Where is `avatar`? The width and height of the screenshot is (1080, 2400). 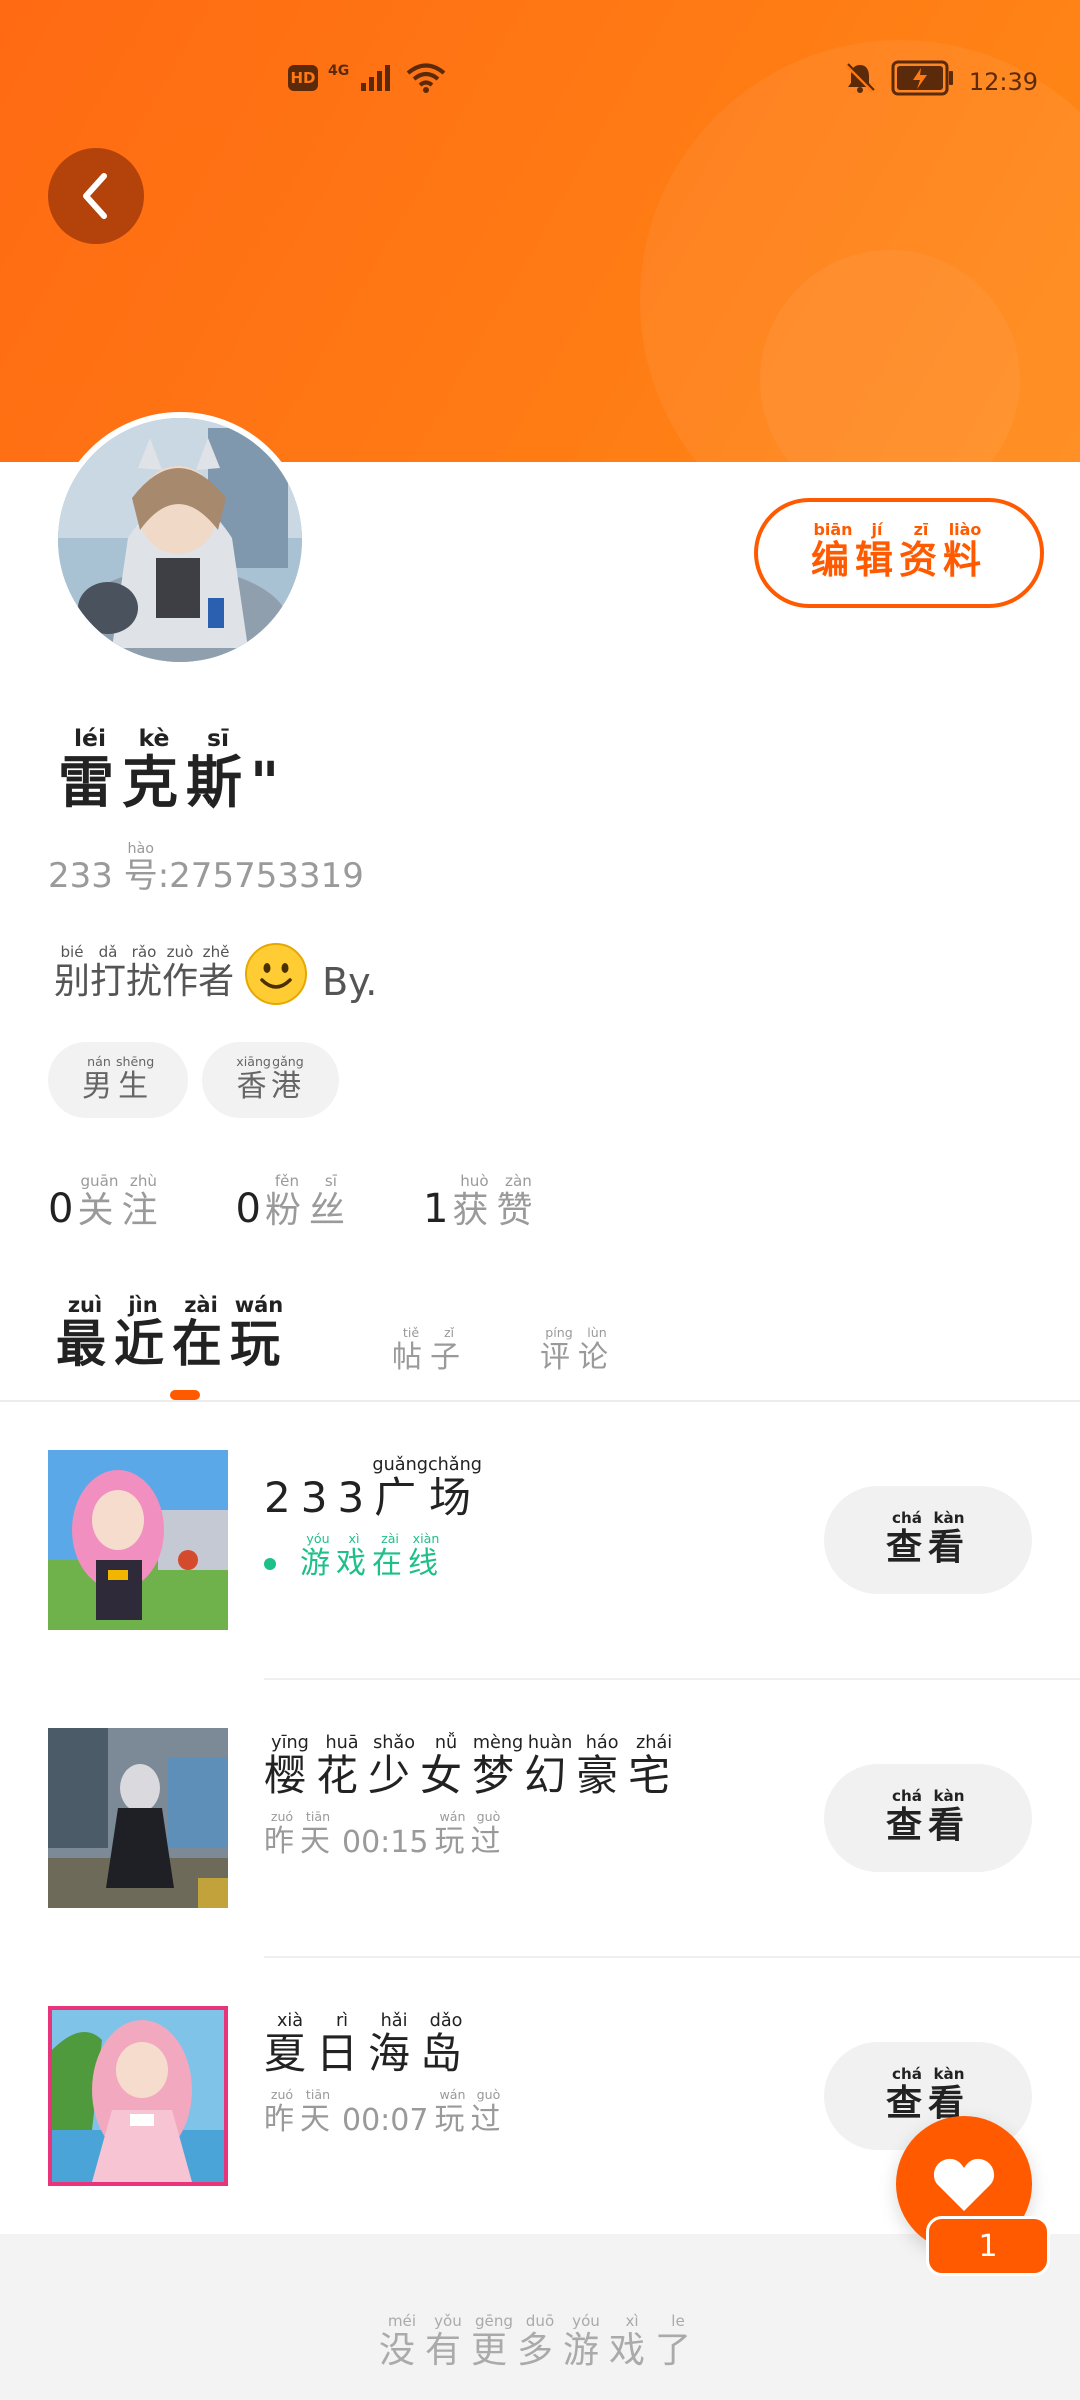 avatar is located at coordinates (180, 540).